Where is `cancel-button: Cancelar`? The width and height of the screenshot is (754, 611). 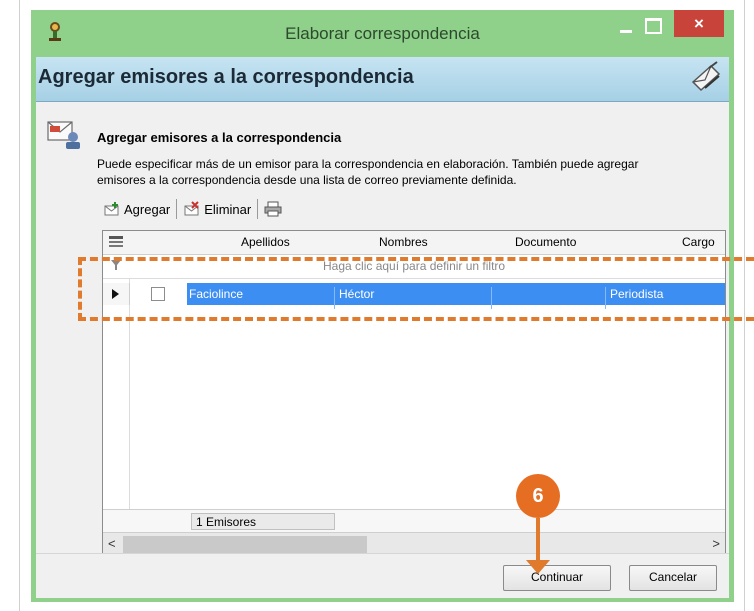
cancel-button: Cancelar is located at coordinates (673, 578).